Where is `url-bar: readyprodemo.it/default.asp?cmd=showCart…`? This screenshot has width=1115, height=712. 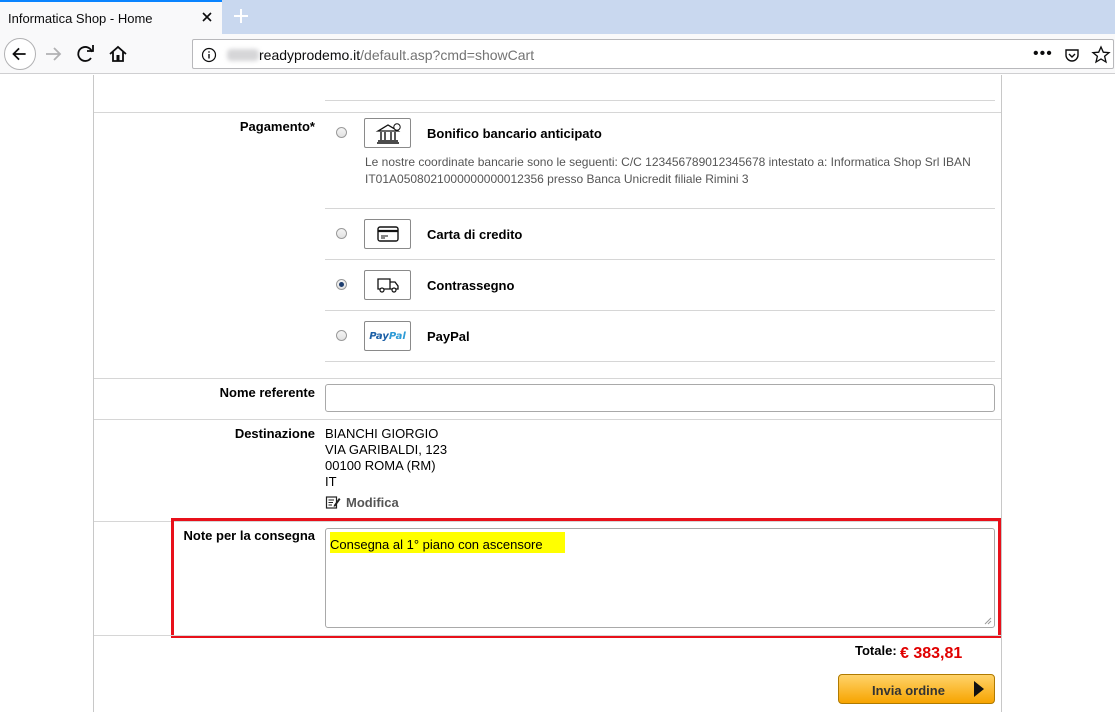 url-bar: readyprodemo.it/default.asp?cmd=showCart… is located at coordinates (653, 54).